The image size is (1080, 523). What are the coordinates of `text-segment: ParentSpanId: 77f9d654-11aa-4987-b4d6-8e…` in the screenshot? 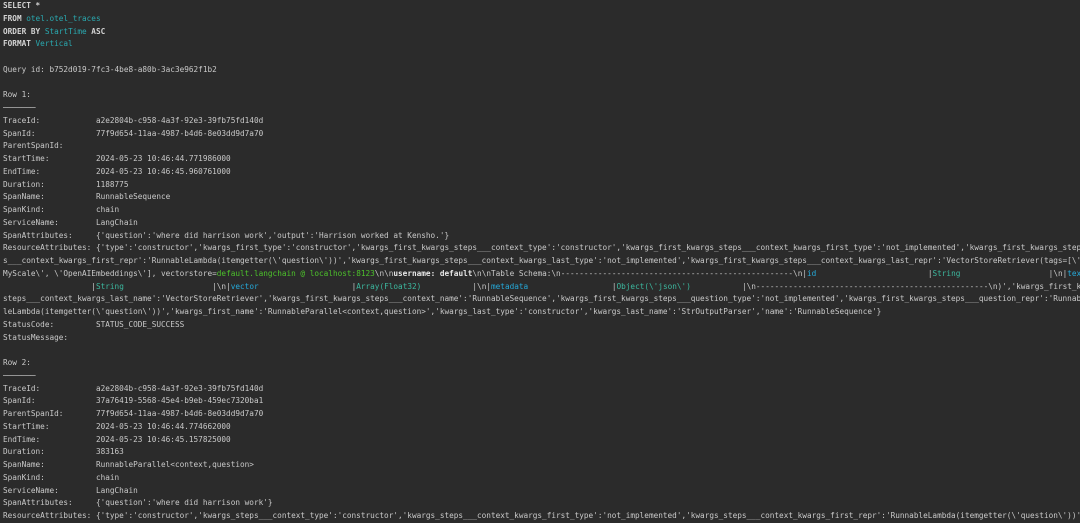 It's located at (133, 413).